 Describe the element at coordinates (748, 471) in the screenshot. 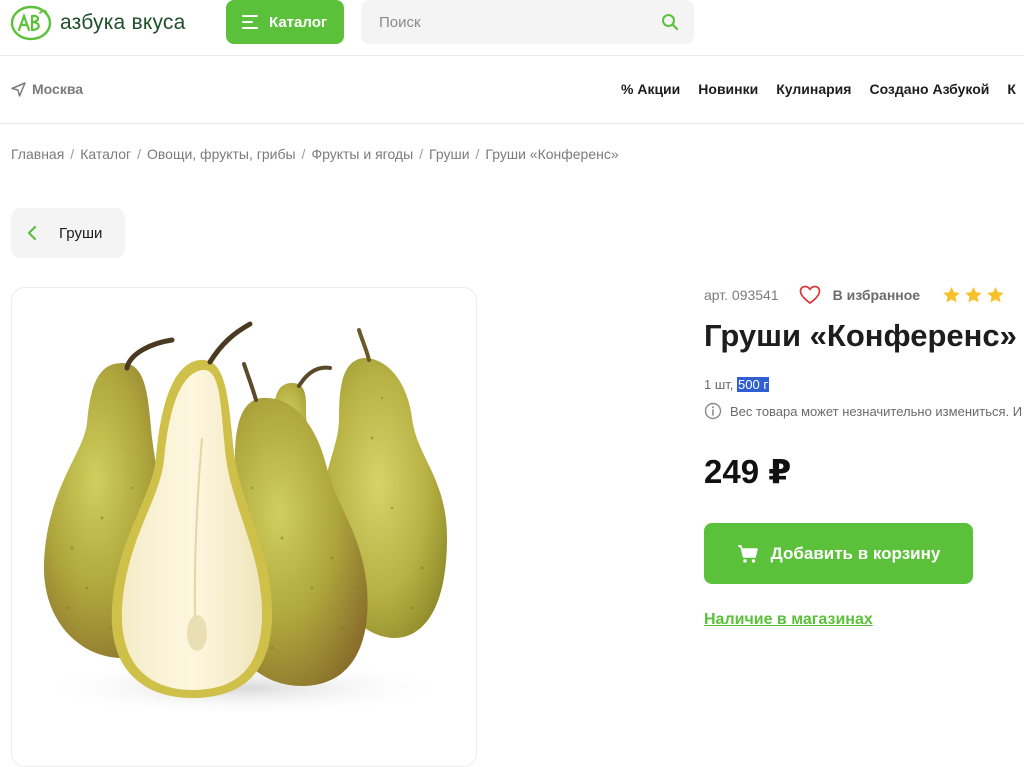

I see `product-price: 249 ₽` at that location.